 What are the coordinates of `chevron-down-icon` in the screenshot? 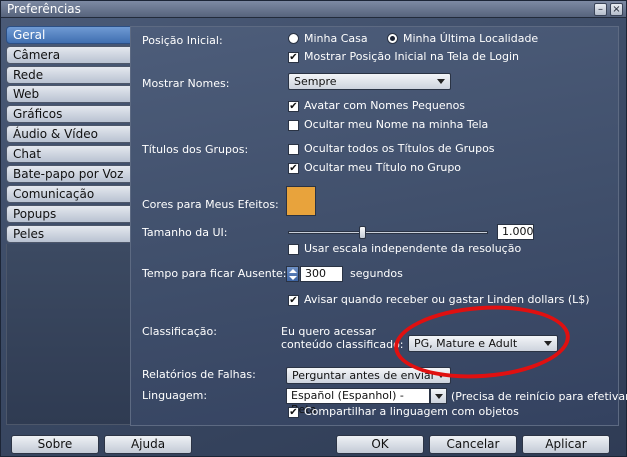 It's located at (441, 81).